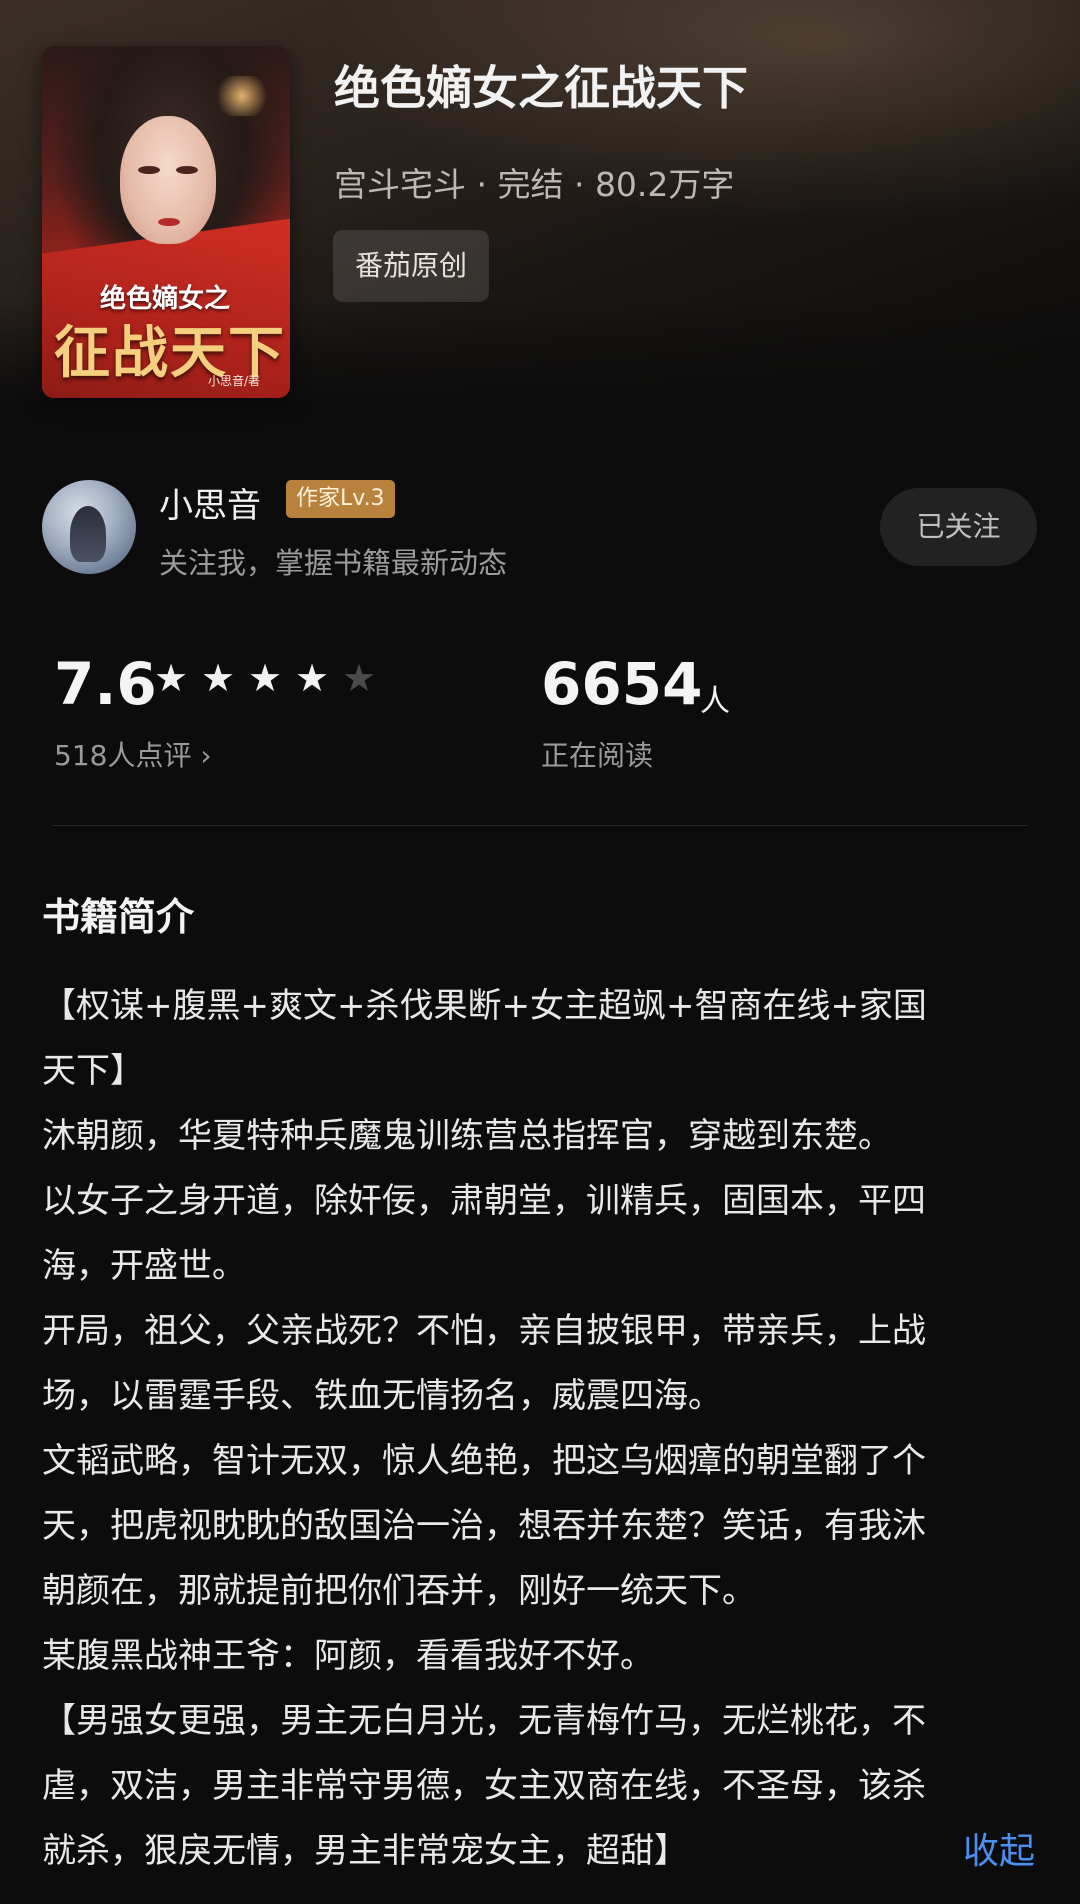  What do you see at coordinates (534, 184) in the screenshot?
I see `book-meta: 宫斗宅斗 · 完结 · 80.2万字` at bounding box center [534, 184].